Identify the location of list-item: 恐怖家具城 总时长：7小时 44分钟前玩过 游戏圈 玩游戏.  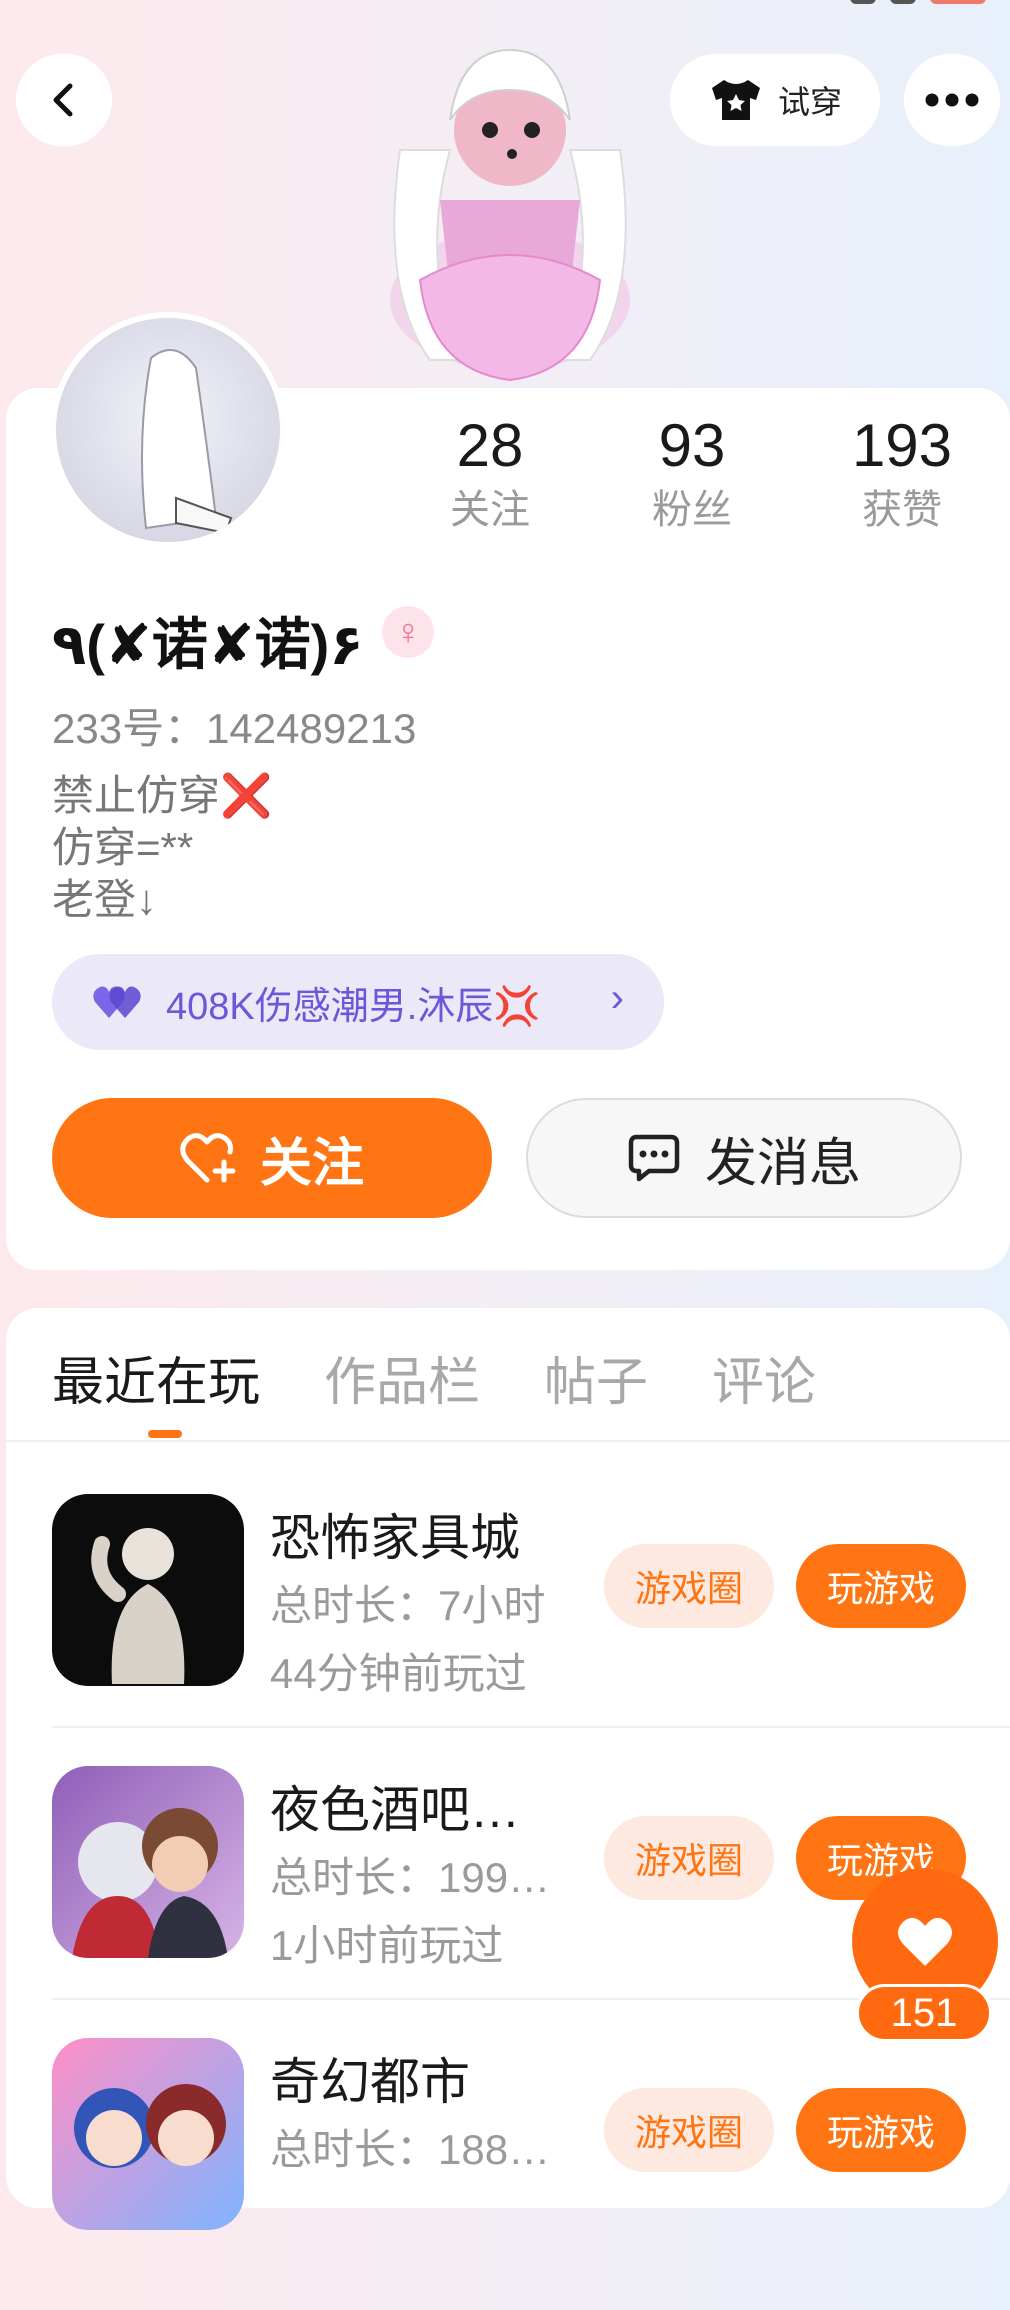
(531, 1630).